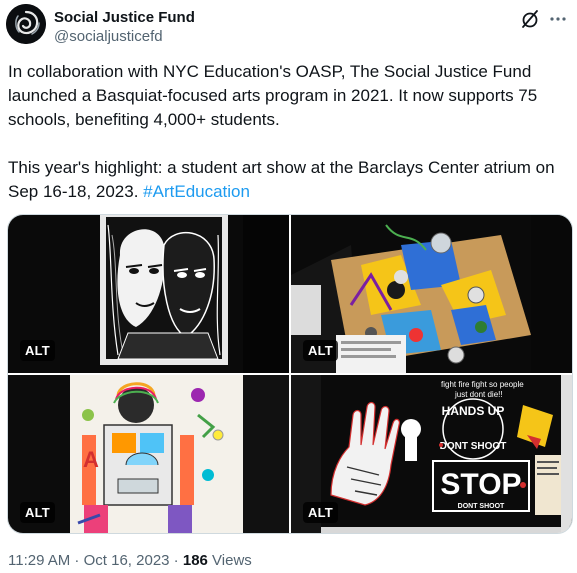 The image size is (577, 573). Describe the element at coordinates (195, 560) in the screenshot. I see `views-count: 186` at that location.